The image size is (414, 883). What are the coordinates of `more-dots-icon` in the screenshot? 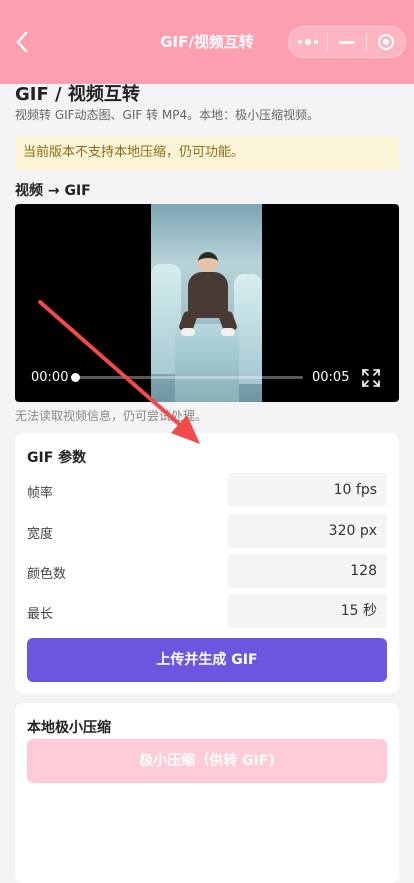 It's located at (308, 42).